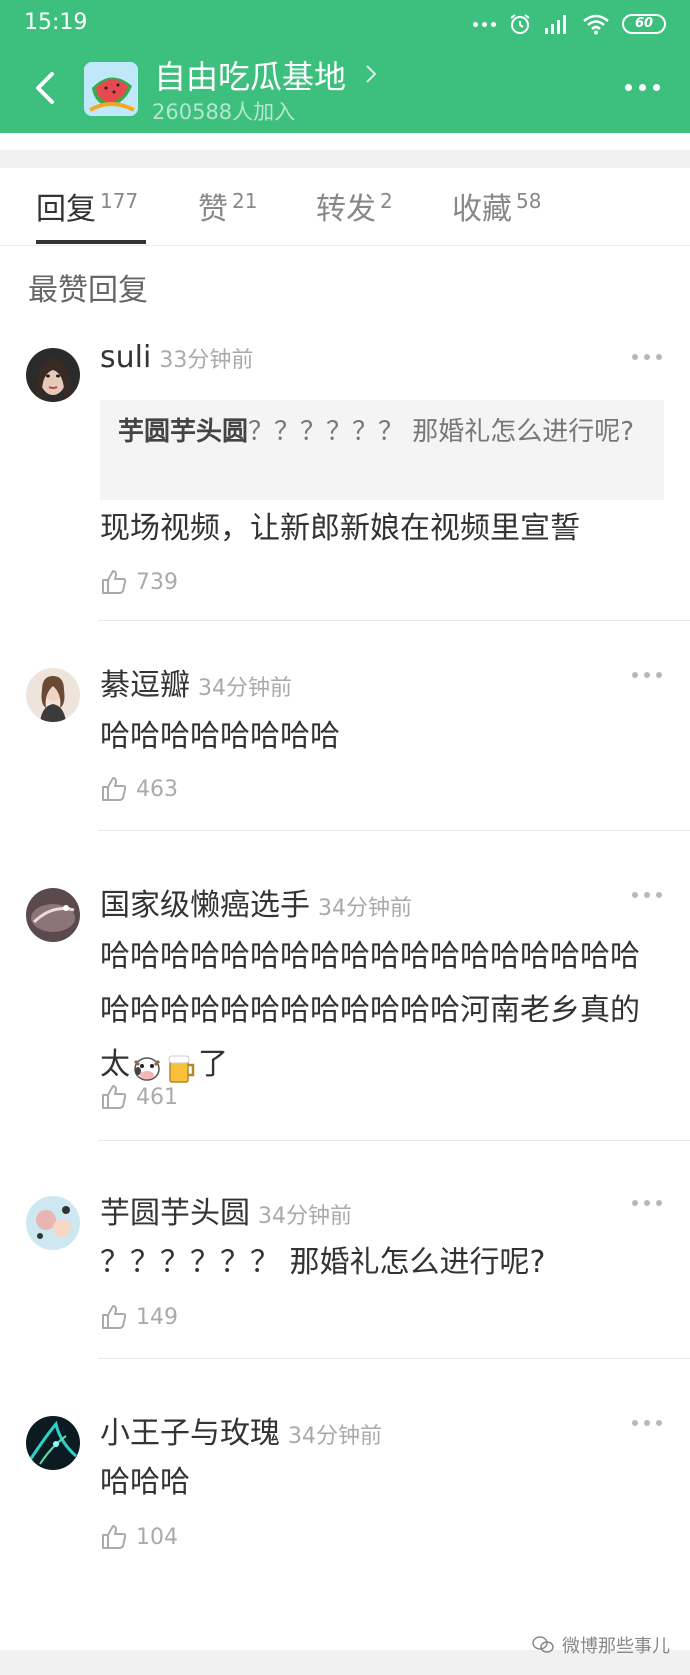 The image size is (690, 1675). Describe the element at coordinates (157, 582) in the screenshot. I see `like-count: 739` at that location.